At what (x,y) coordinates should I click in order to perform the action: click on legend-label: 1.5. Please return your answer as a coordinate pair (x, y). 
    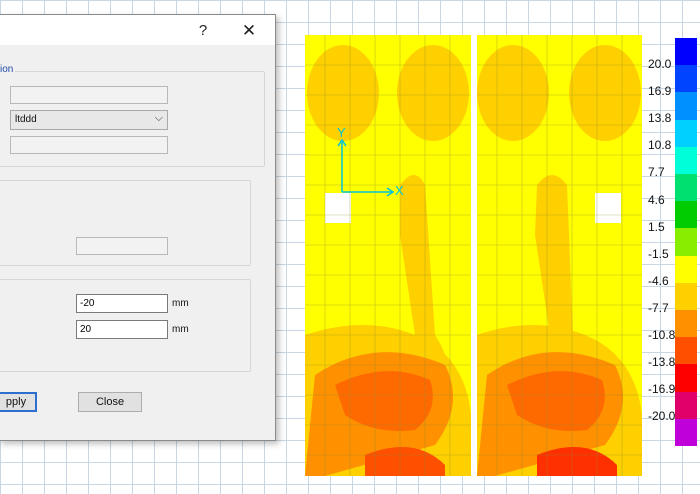
    Looking at the image, I should click on (656, 226).